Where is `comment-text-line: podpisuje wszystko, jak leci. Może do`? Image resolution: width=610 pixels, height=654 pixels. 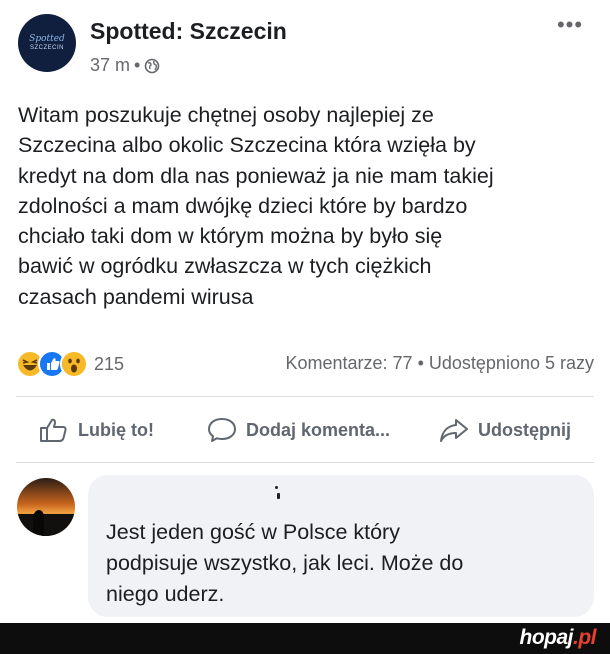 comment-text-line: podpisuje wszystko, jak leci. Może do is located at coordinates (285, 563).